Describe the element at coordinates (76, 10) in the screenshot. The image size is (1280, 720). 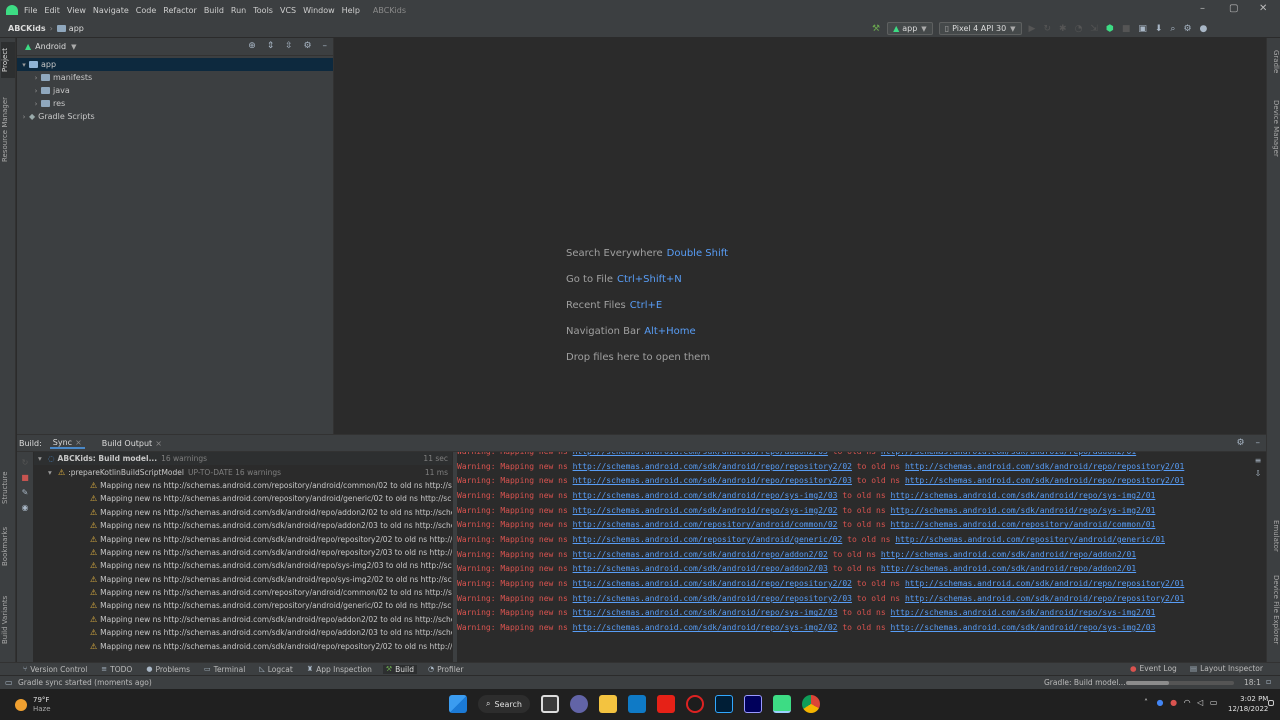
I see `menu-view: View` at that location.